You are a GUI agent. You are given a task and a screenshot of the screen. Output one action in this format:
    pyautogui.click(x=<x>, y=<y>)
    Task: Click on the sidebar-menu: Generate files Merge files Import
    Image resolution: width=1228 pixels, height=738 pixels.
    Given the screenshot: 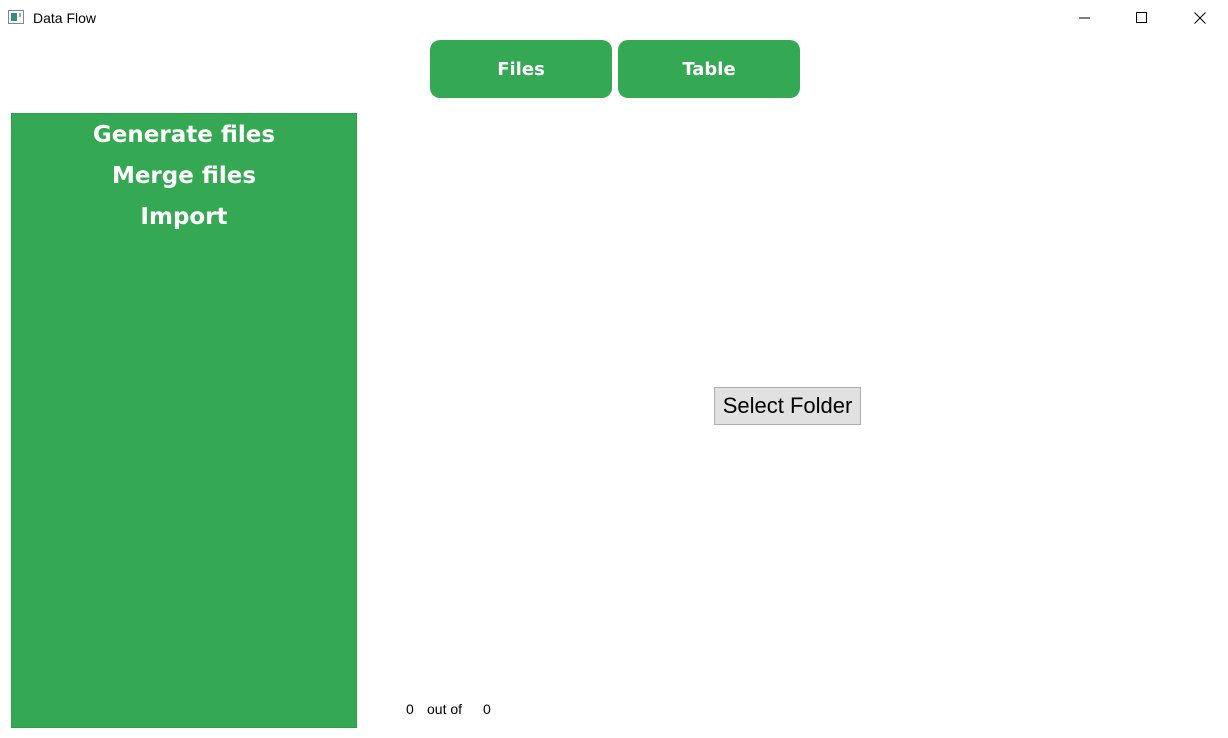 What is the action you would take?
    pyautogui.click(x=184, y=176)
    